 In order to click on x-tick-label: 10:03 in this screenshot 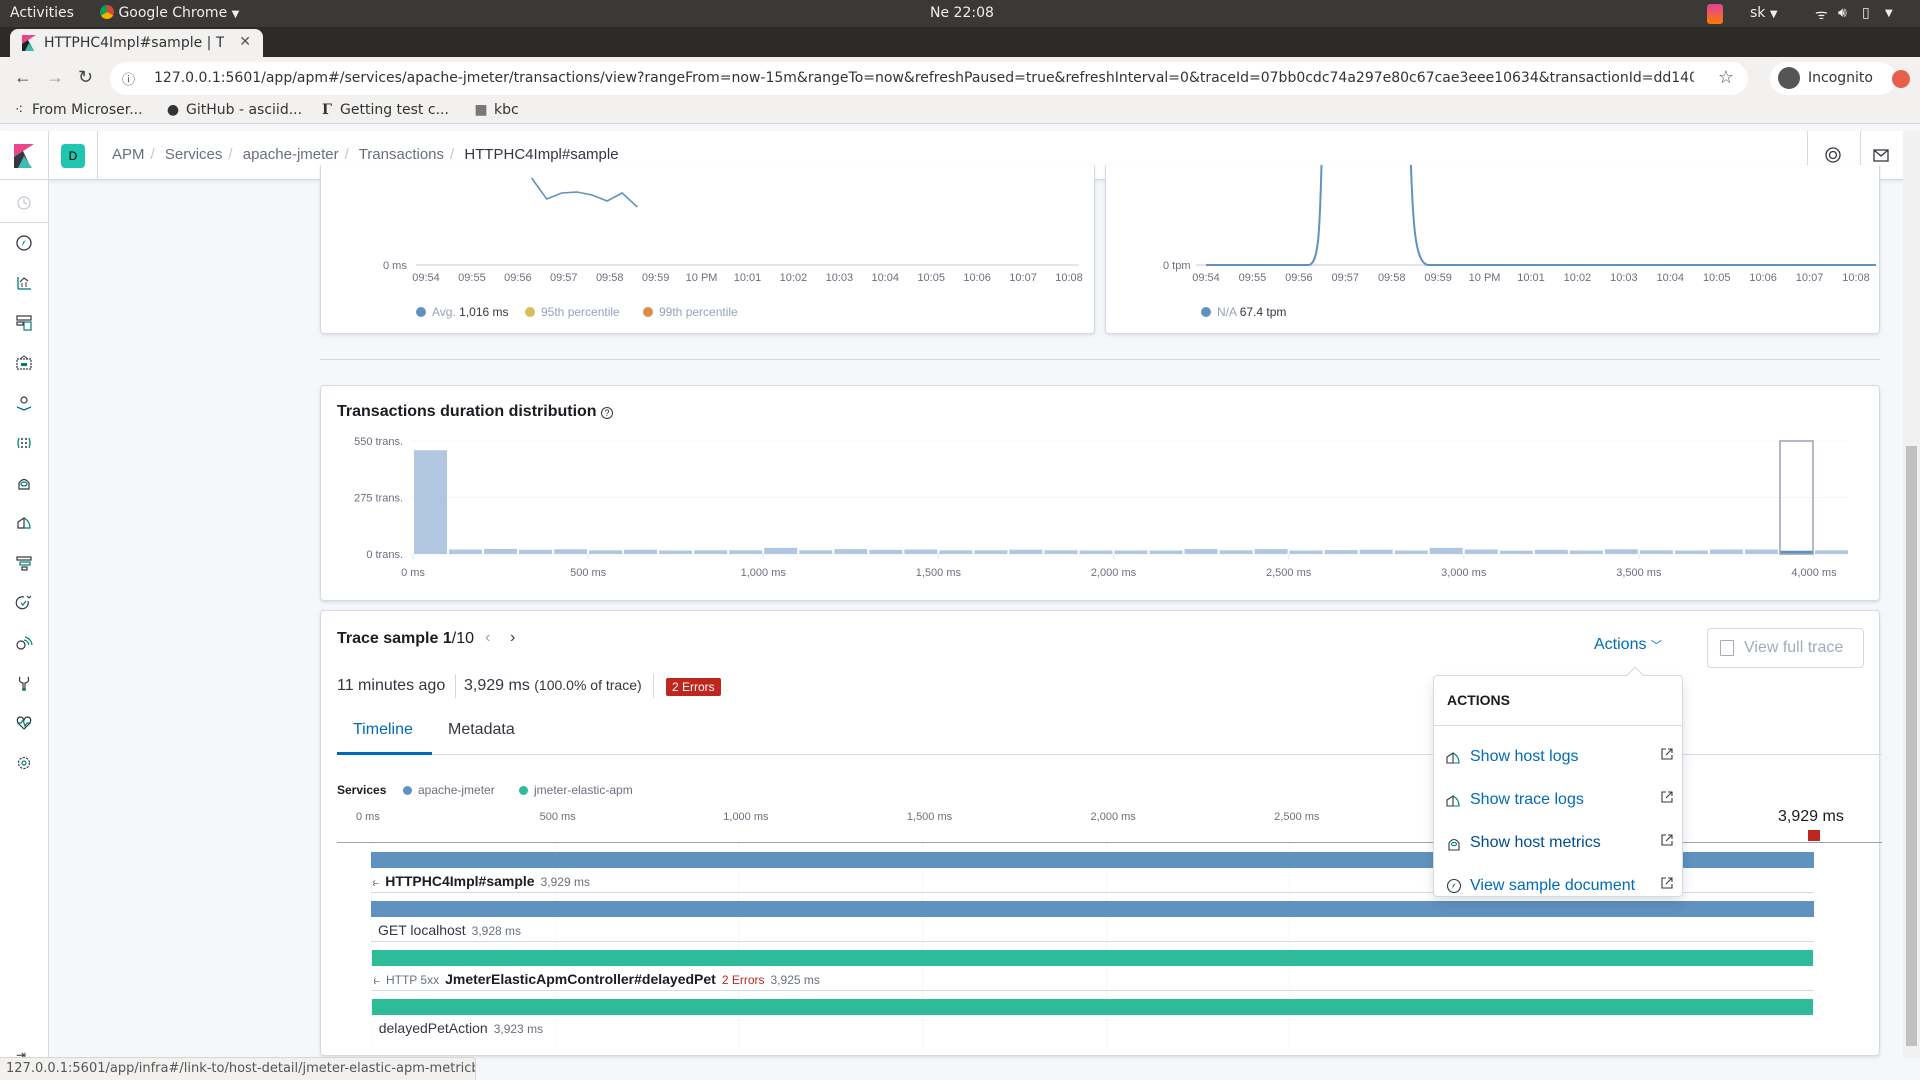, I will do `click(1624, 278)`.